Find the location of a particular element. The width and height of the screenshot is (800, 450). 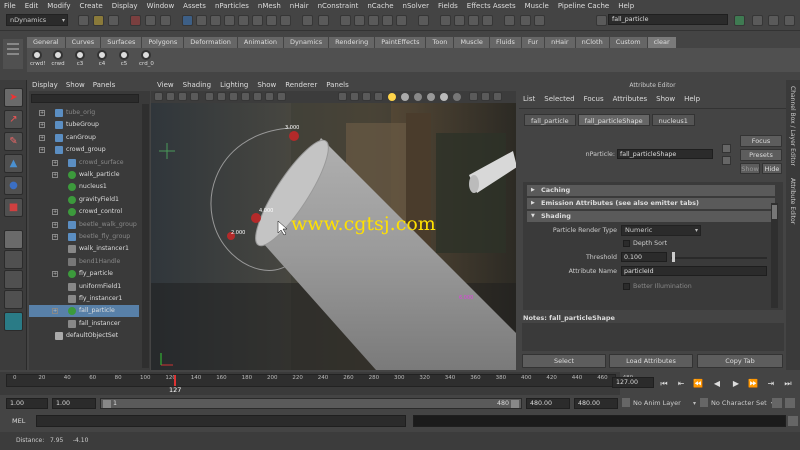

shelf-button-crwd-bang: crwd! is located at coordinates (37, 58).